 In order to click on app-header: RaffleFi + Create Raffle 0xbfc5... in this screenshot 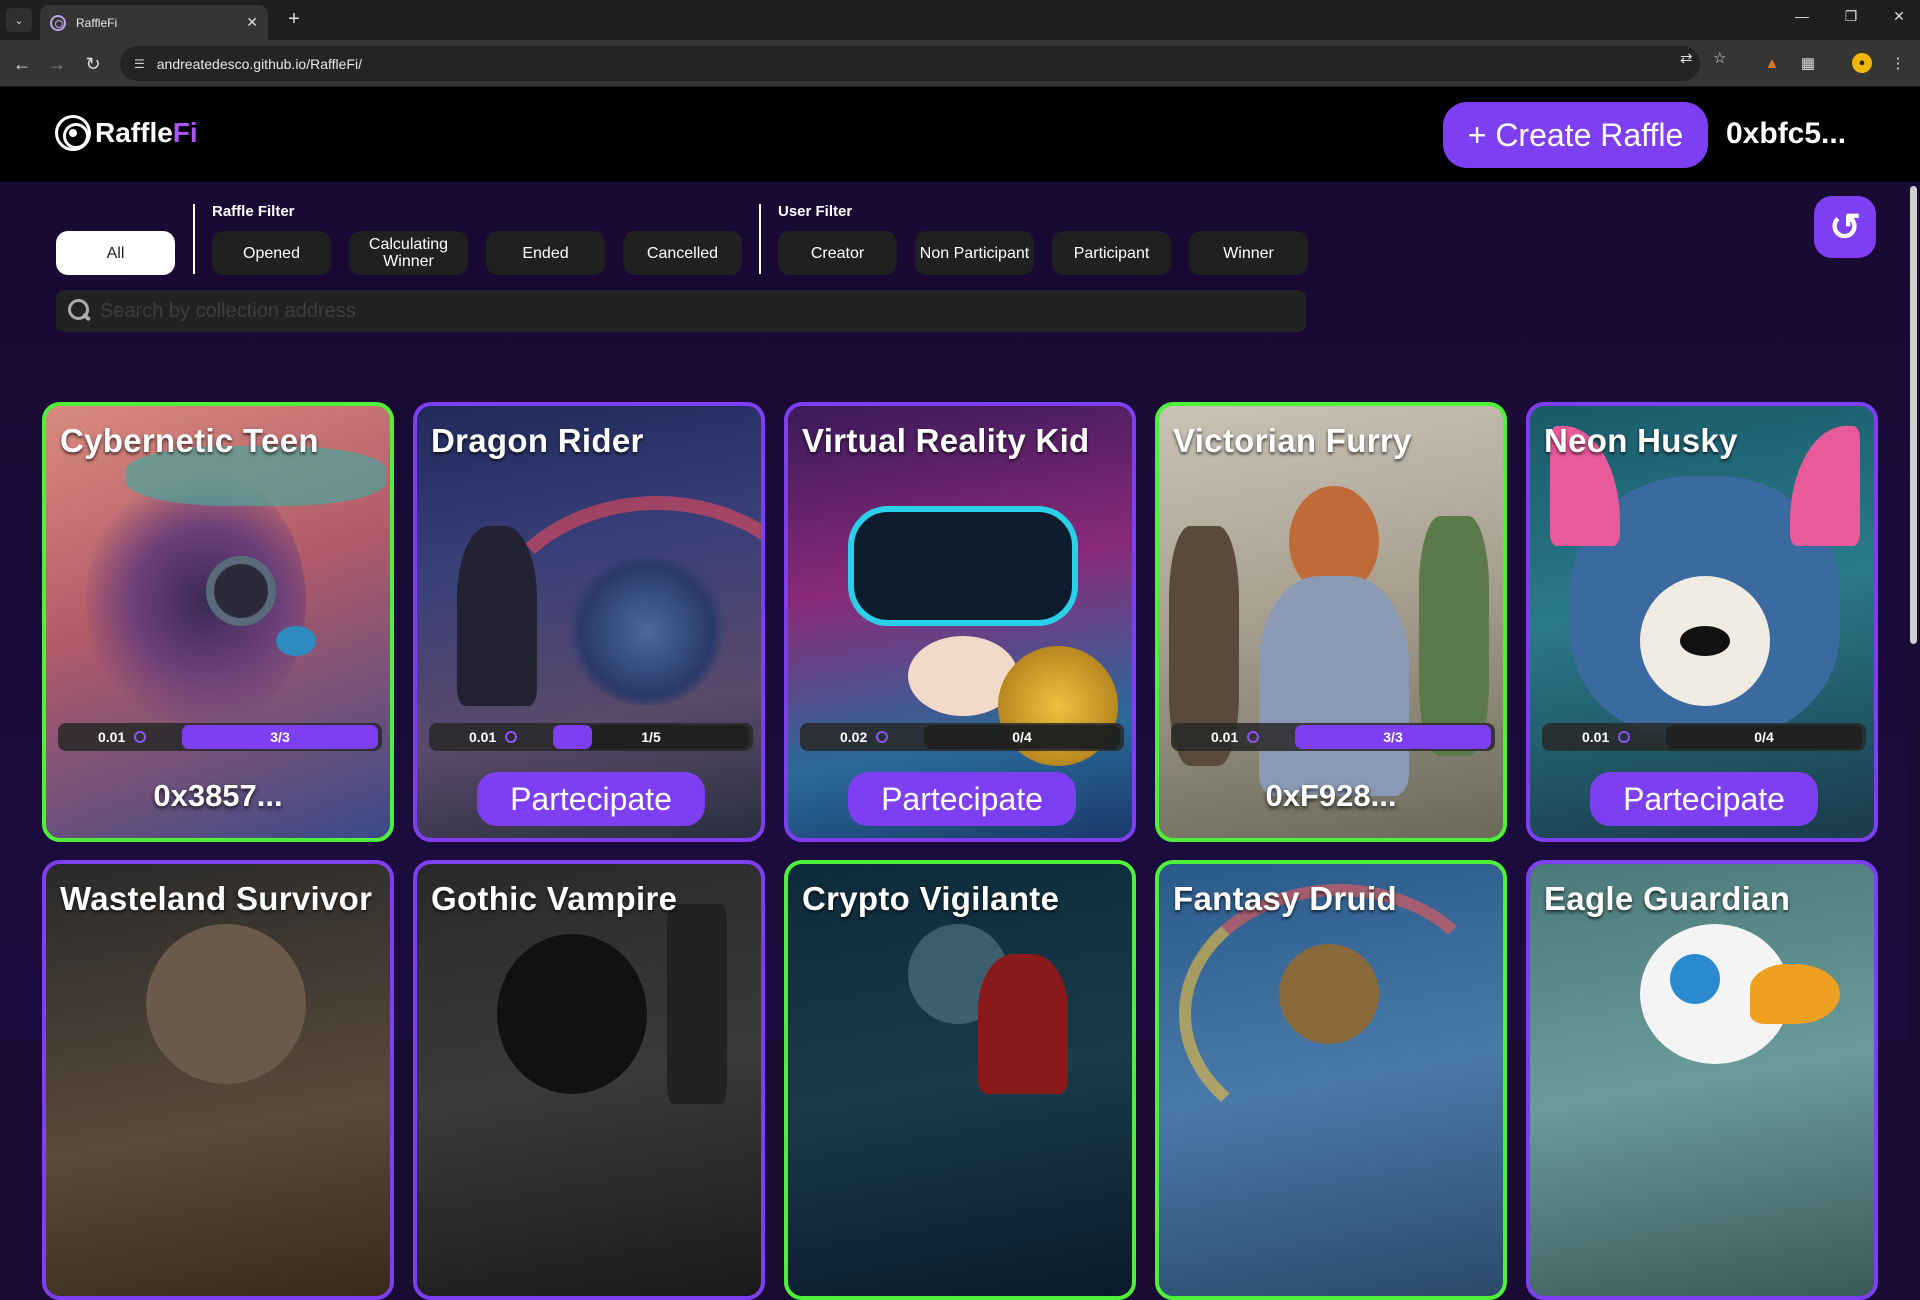, I will do `click(960, 134)`.